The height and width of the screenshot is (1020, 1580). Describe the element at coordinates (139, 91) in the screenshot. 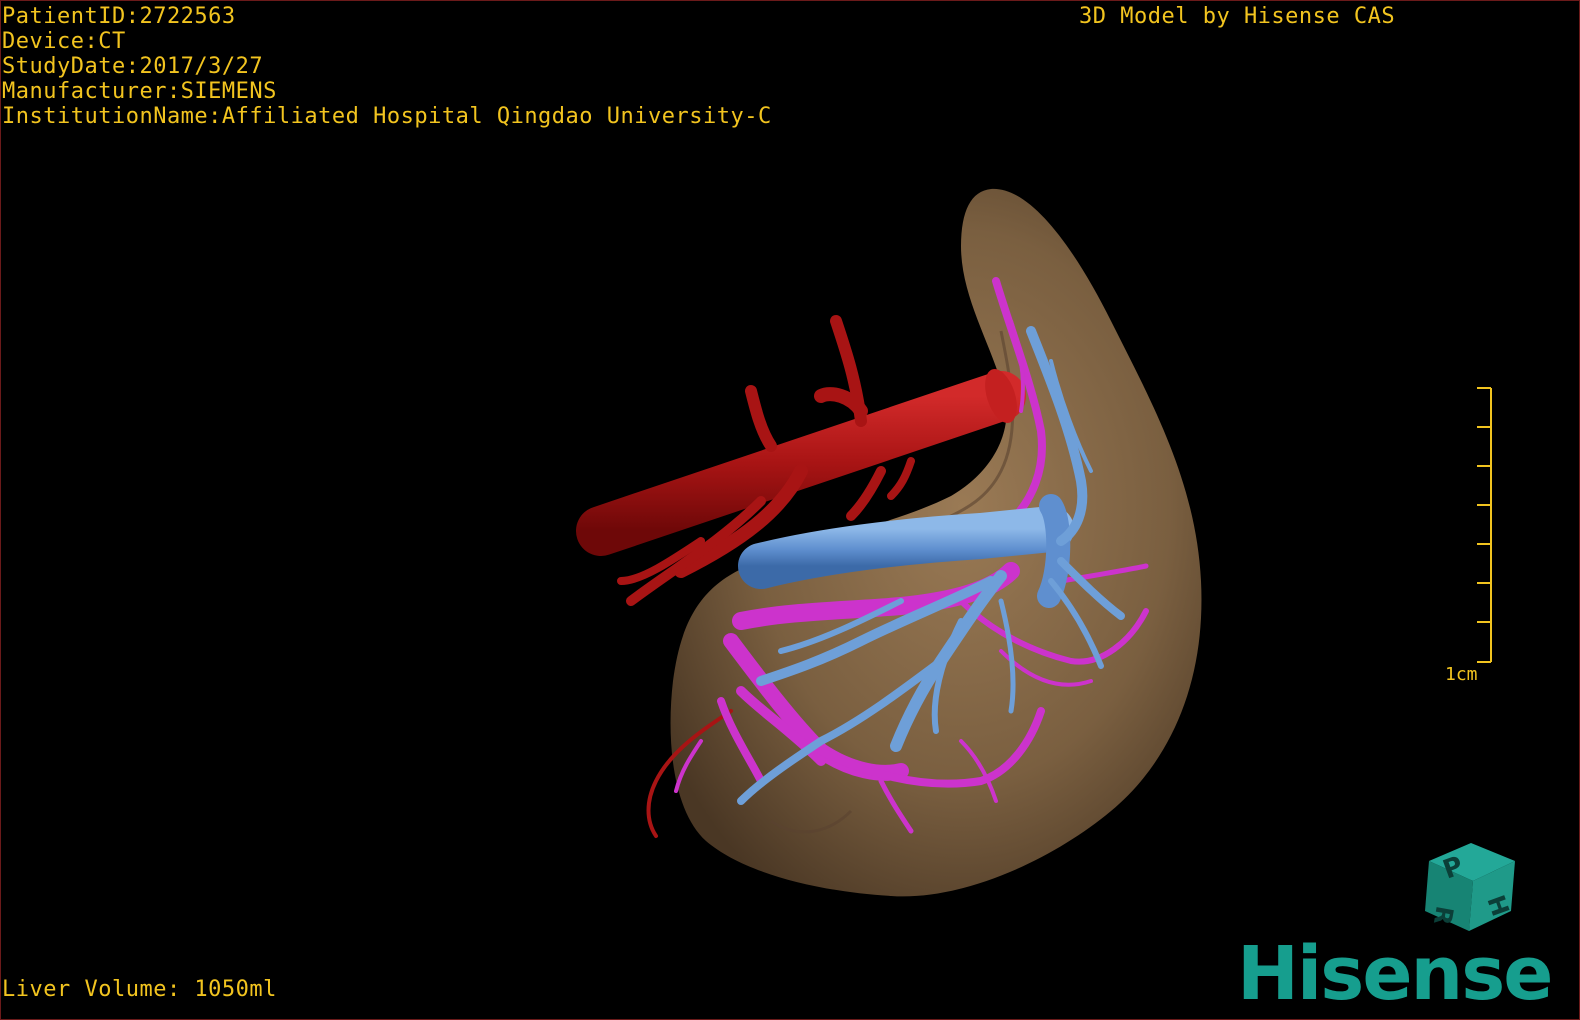

I see `manufacturer-label: Manufacturer:SIEMENS` at that location.